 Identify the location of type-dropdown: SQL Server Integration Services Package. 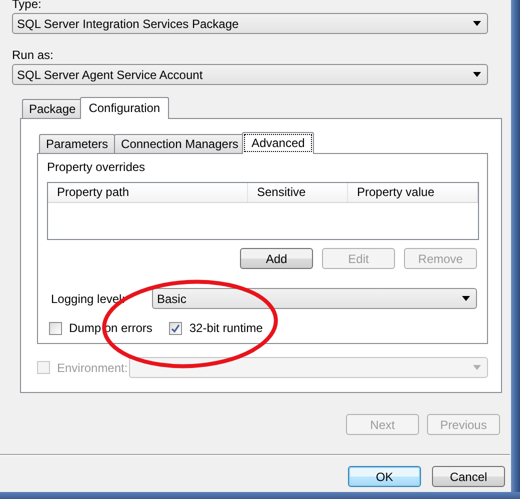
(250, 23).